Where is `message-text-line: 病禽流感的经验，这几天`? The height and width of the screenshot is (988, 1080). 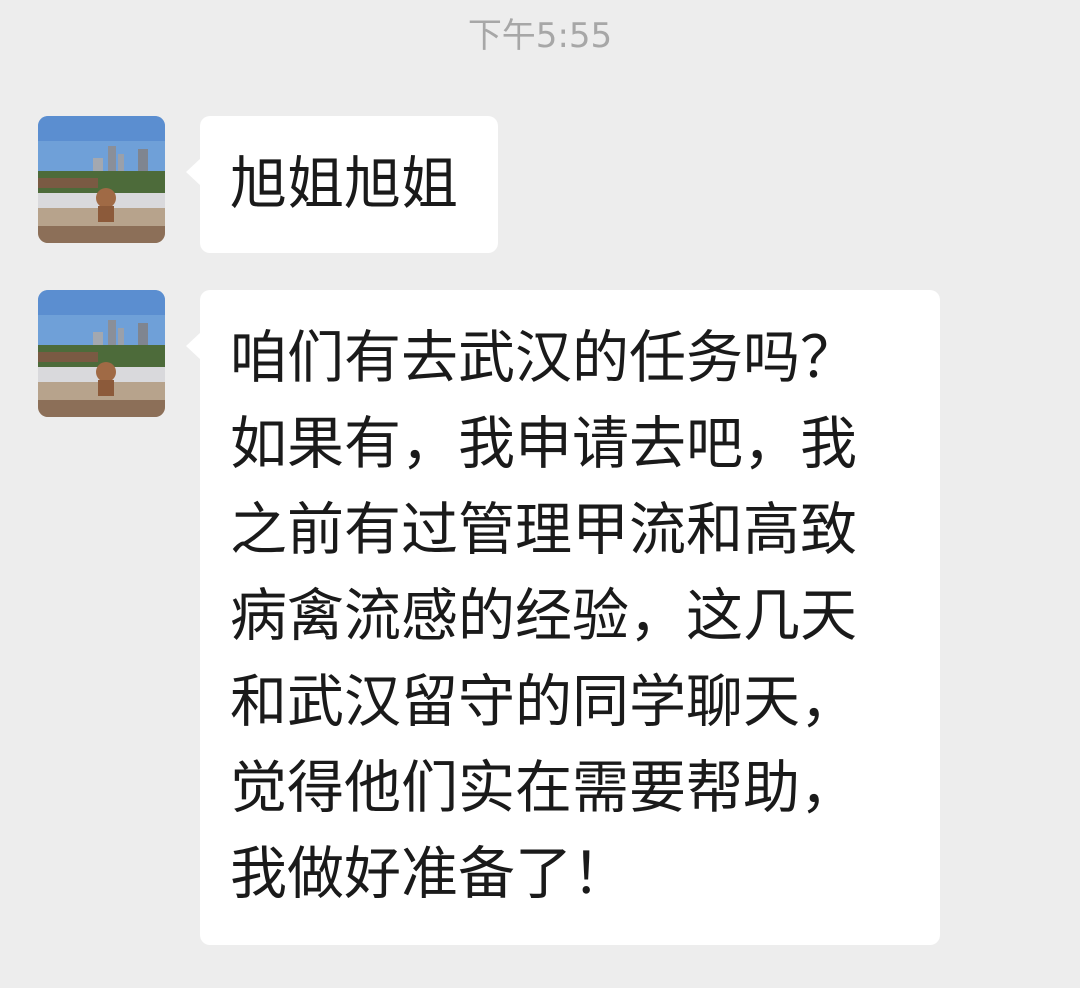
message-text-line: 病禽流感的经验，这几天 is located at coordinates (543, 616).